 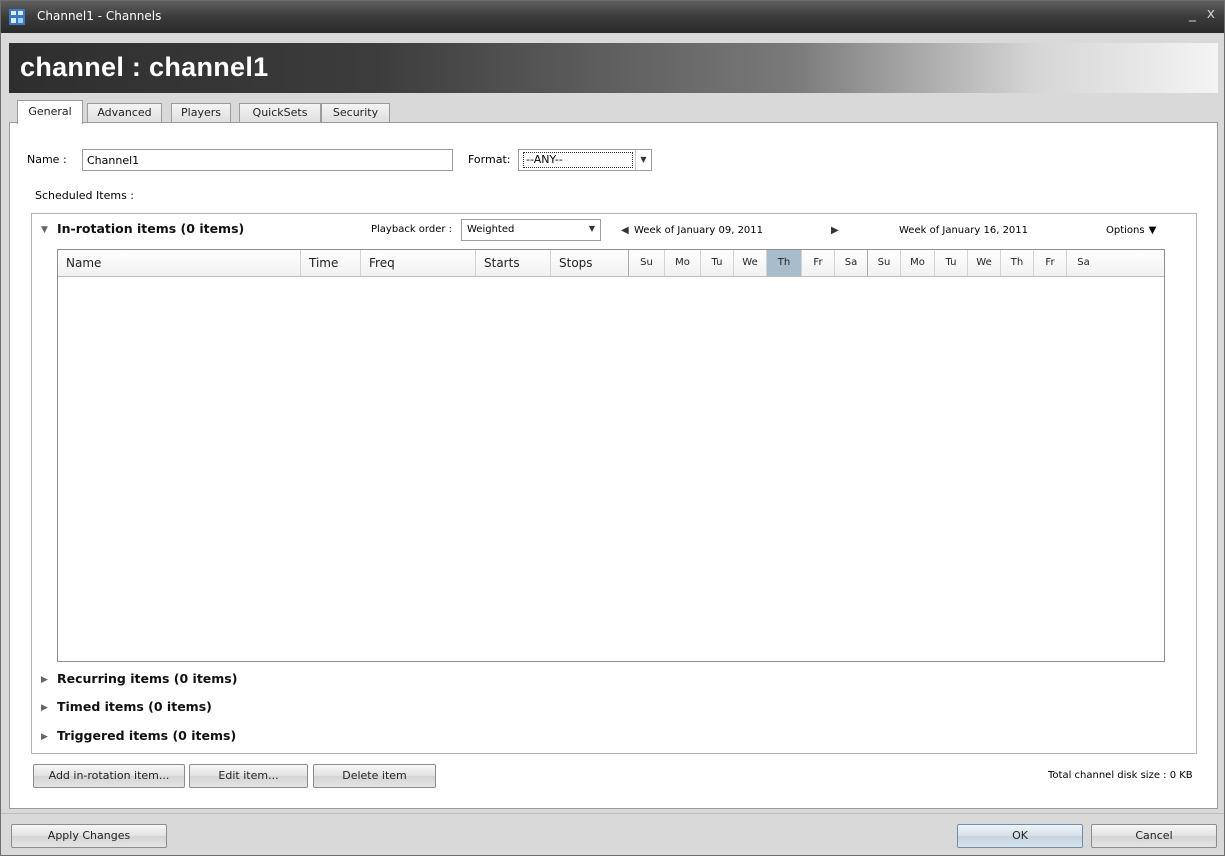 What do you see at coordinates (612, 17) in the screenshot?
I see `title-bar: Channel1 - Channels _ x` at bounding box center [612, 17].